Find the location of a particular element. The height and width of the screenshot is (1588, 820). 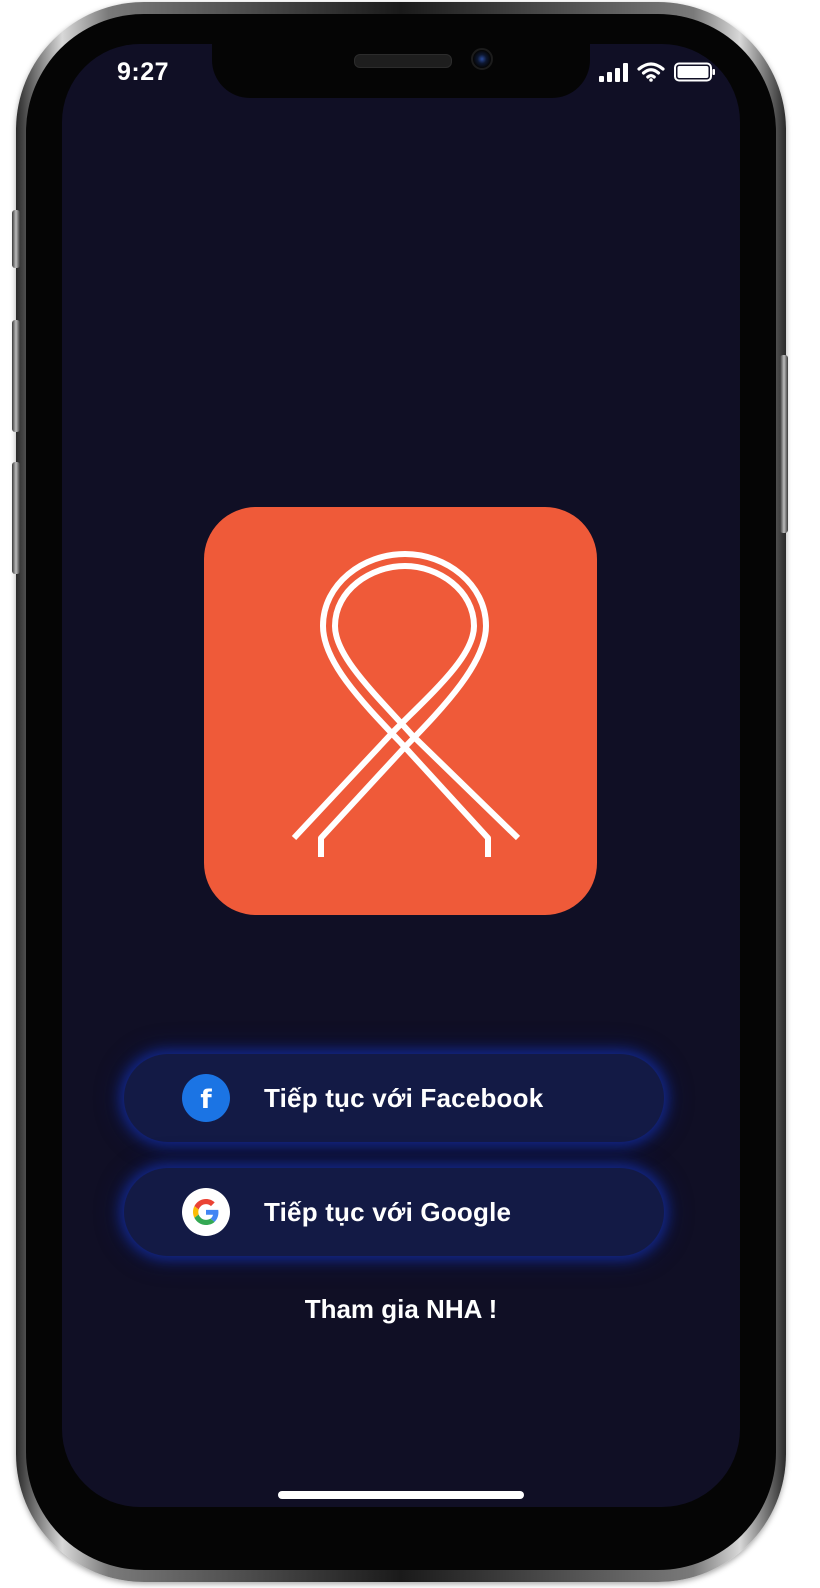

facebook-login-button: f Tiếp tục với Facebook is located at coordinates (394, 1098).